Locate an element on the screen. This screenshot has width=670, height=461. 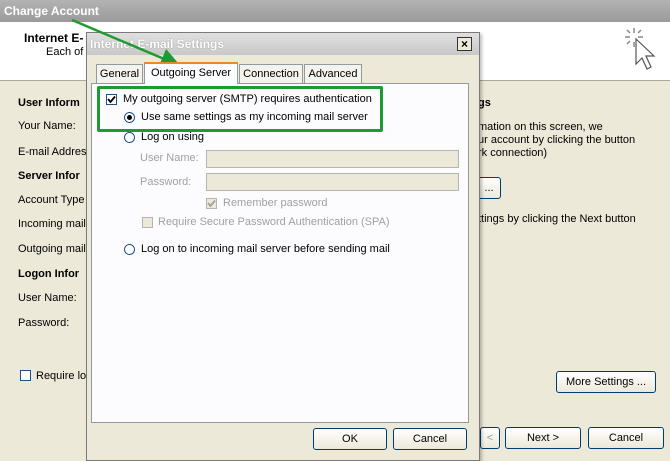
annotation-arrow-icon is located at coordinates (126, 43).